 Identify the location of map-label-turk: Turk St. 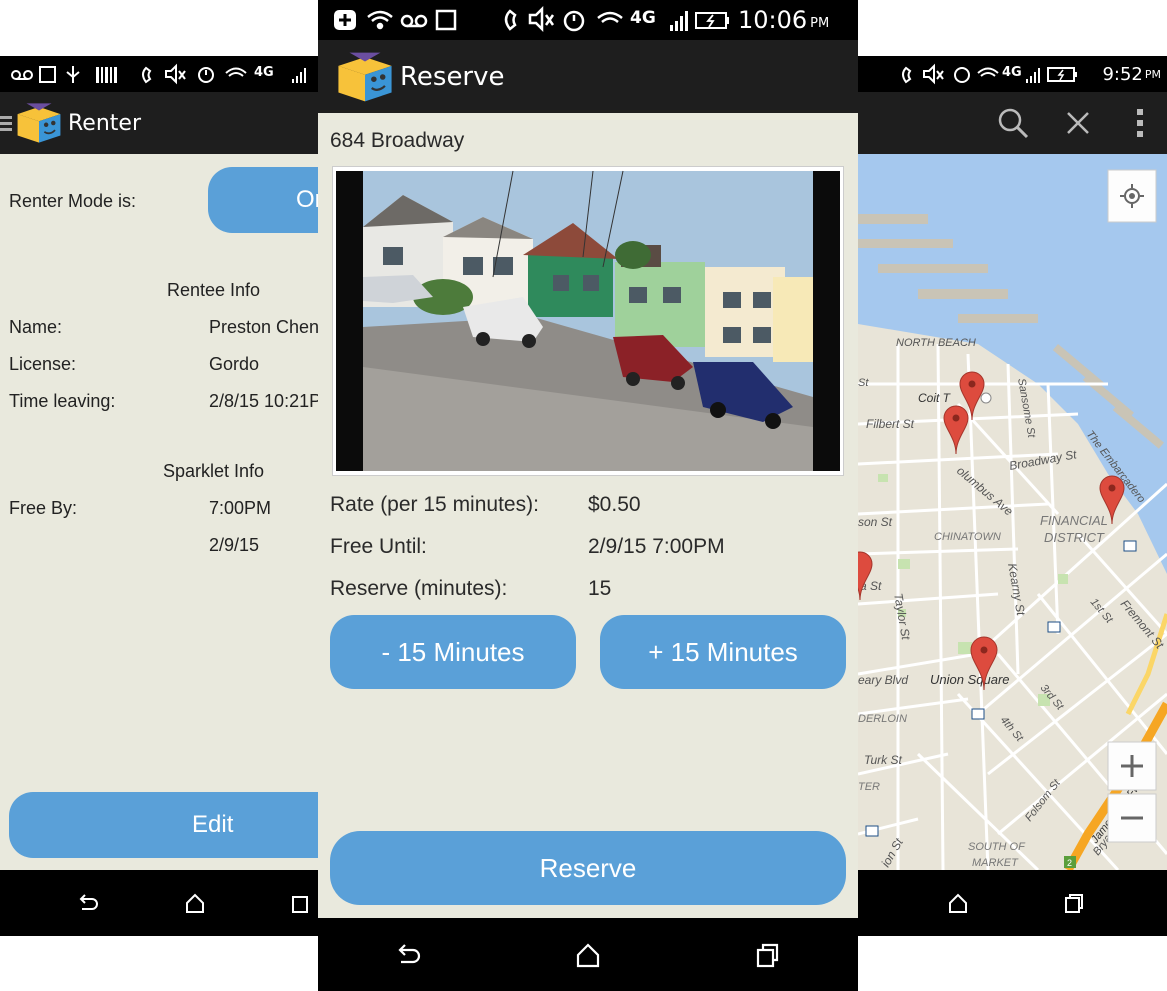
(883, 760).